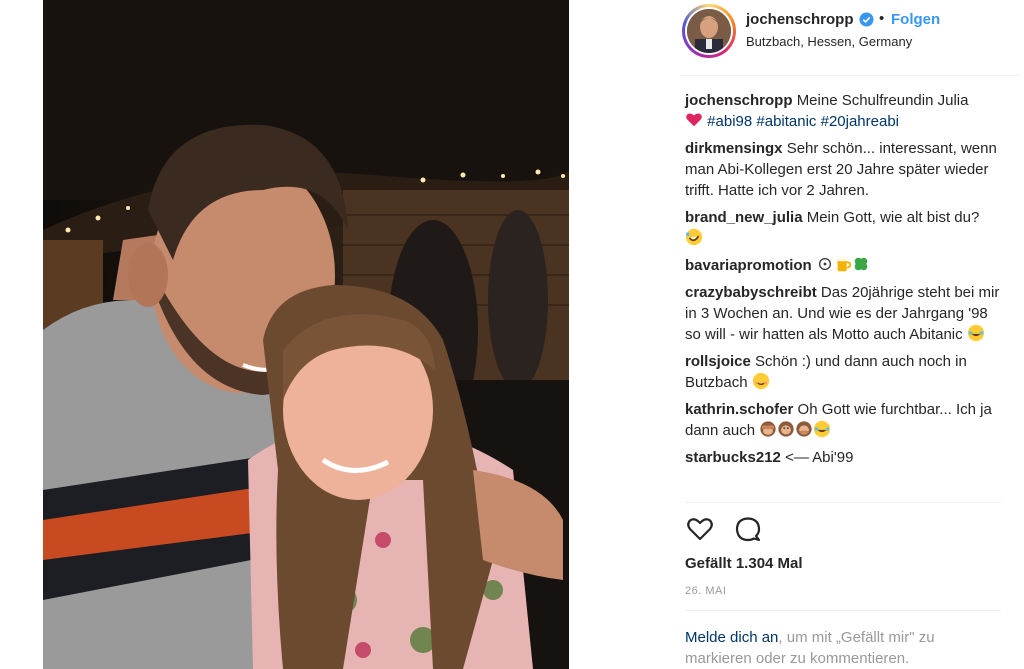 This screenshot has height=669, width=1024. Describe the element at coordinates (760, 381) in the screenshot. I see `smiling-face-emoji-icon` at that location.